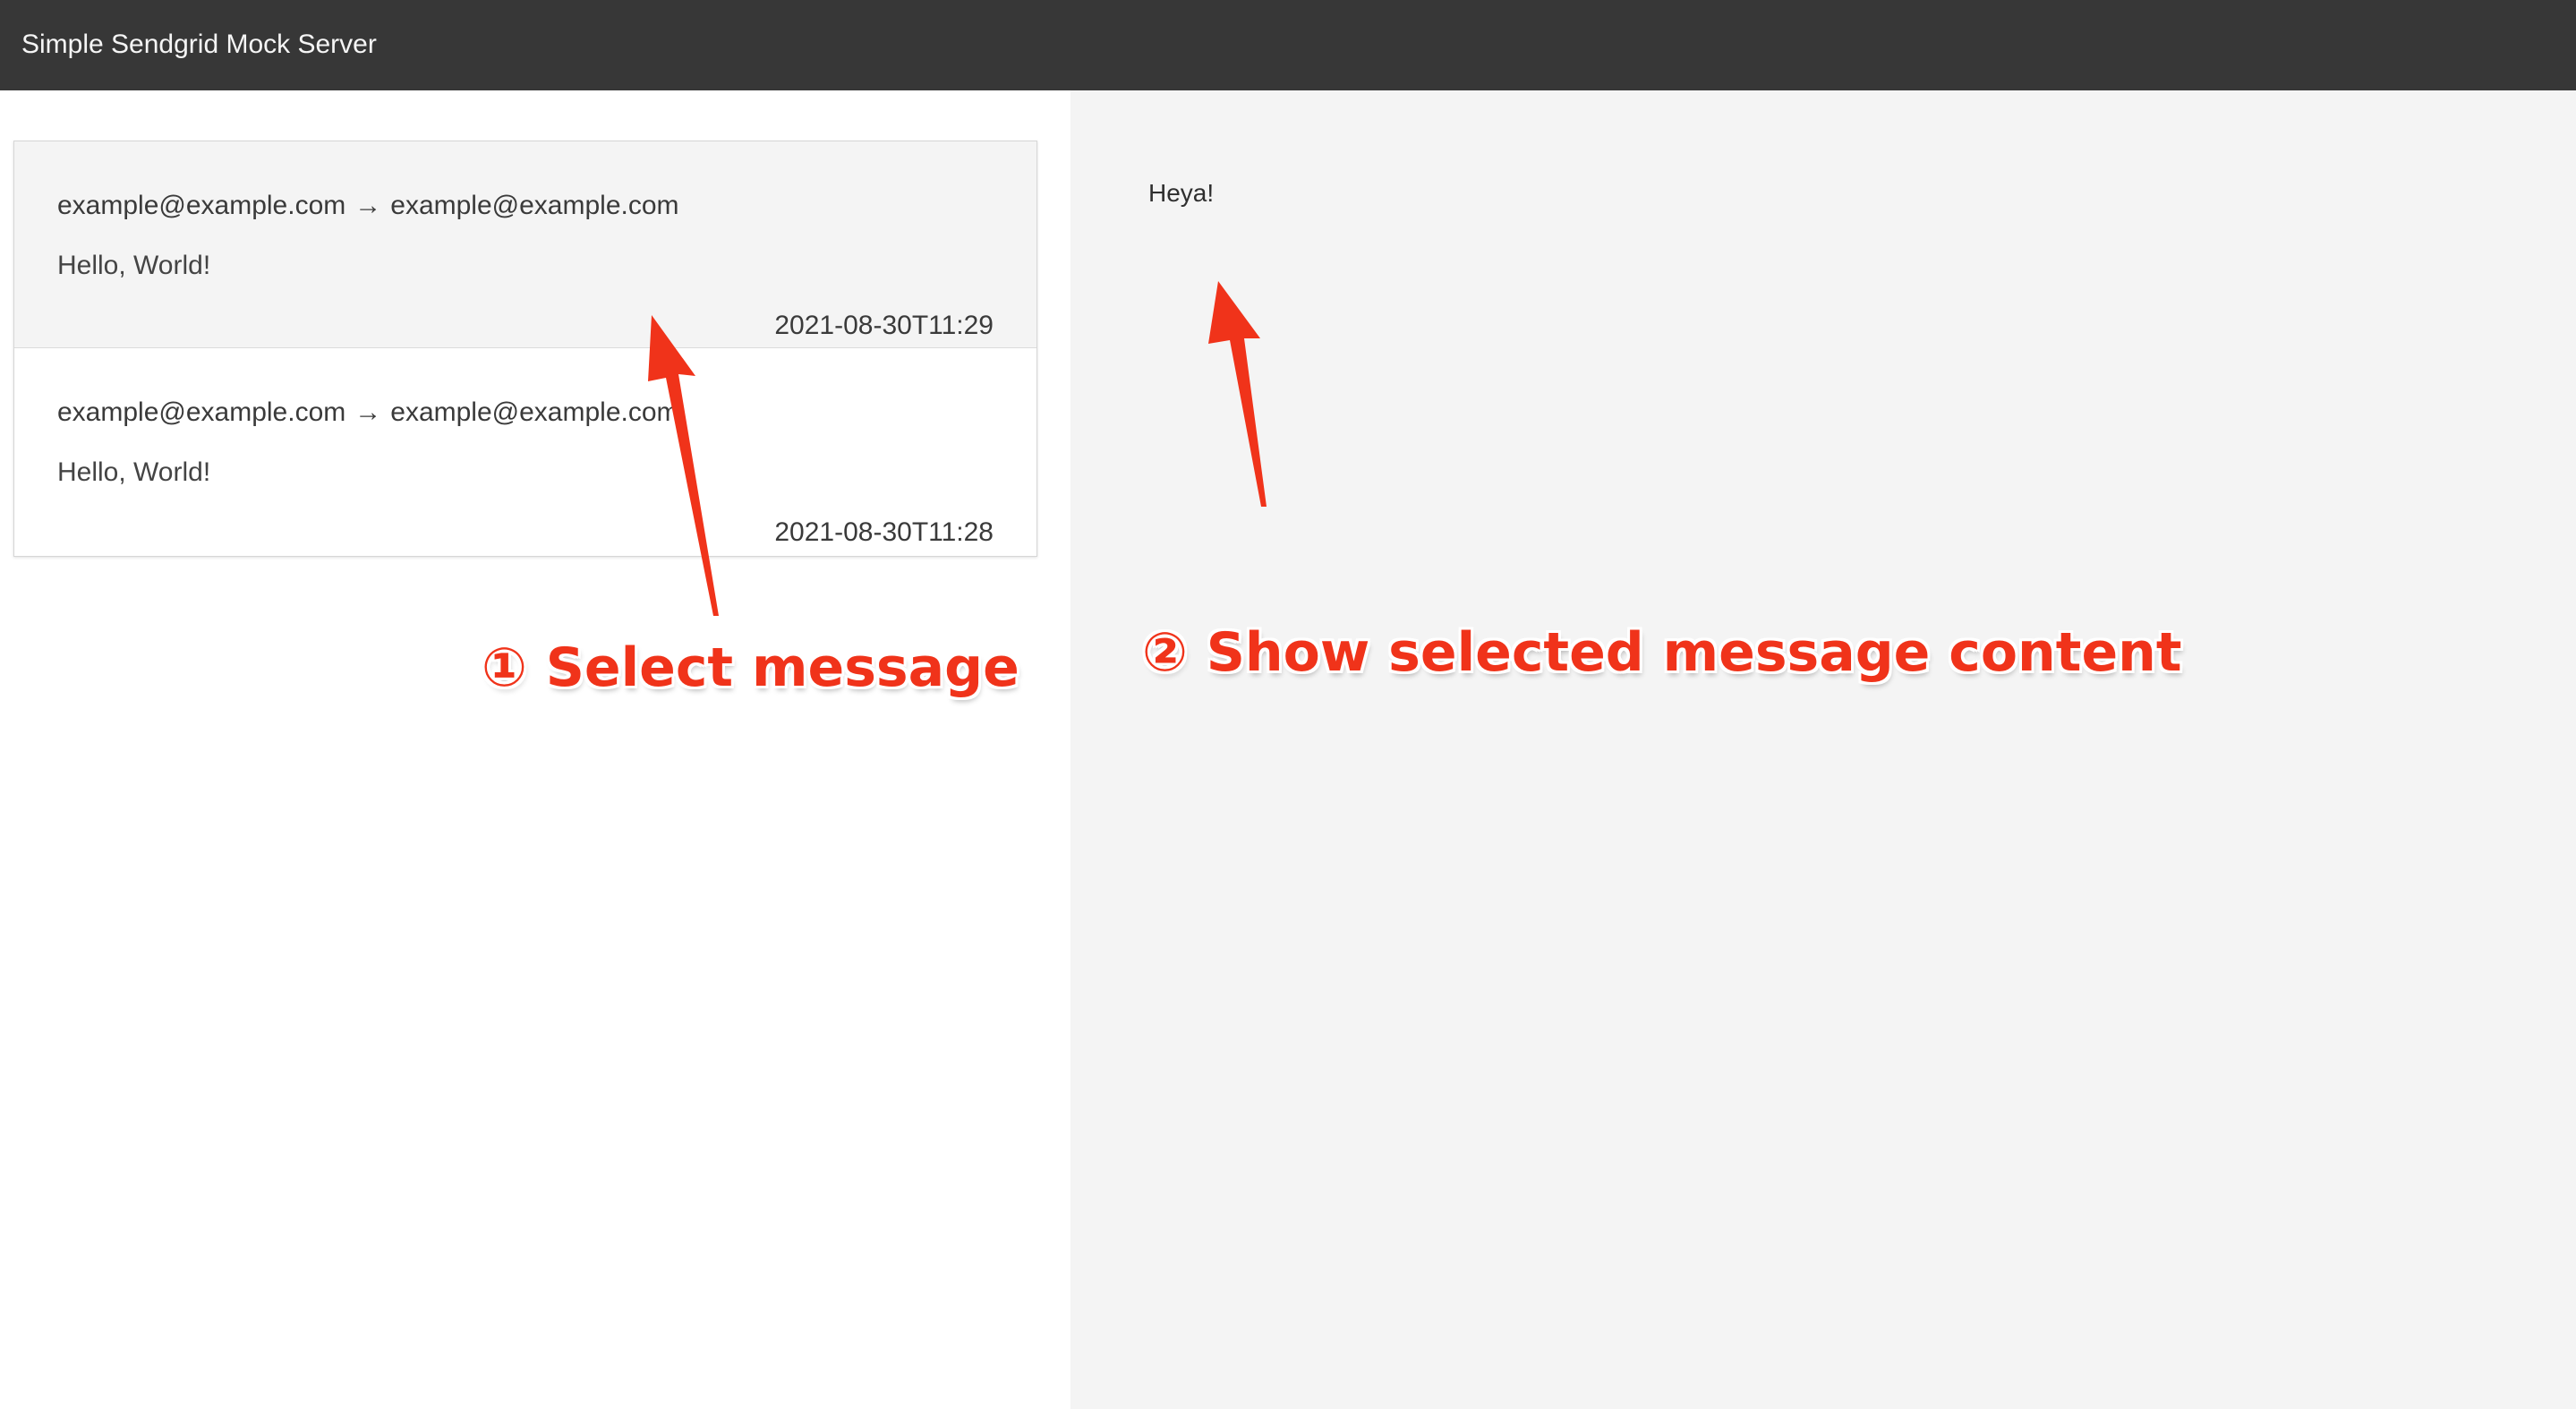  What do you see at coordinates (750, 667) in the screenshot?
I see `annotation-select-message: ① Select message` at bounding box center [750, 667].